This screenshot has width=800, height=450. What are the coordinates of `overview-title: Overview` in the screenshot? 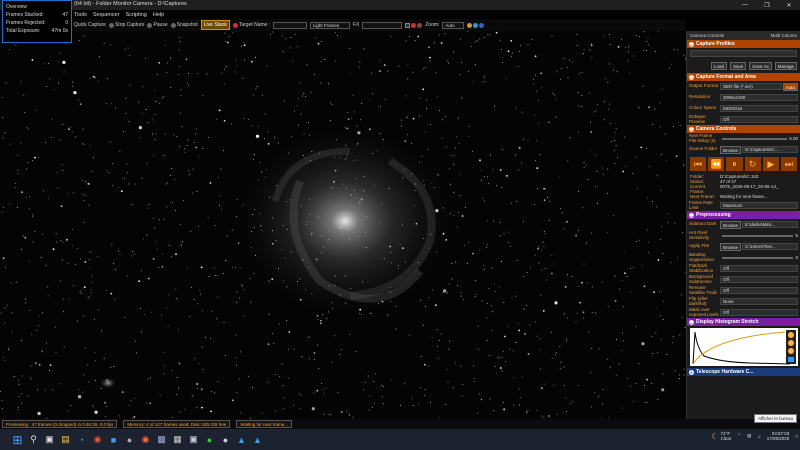 It's located at (16, 7).